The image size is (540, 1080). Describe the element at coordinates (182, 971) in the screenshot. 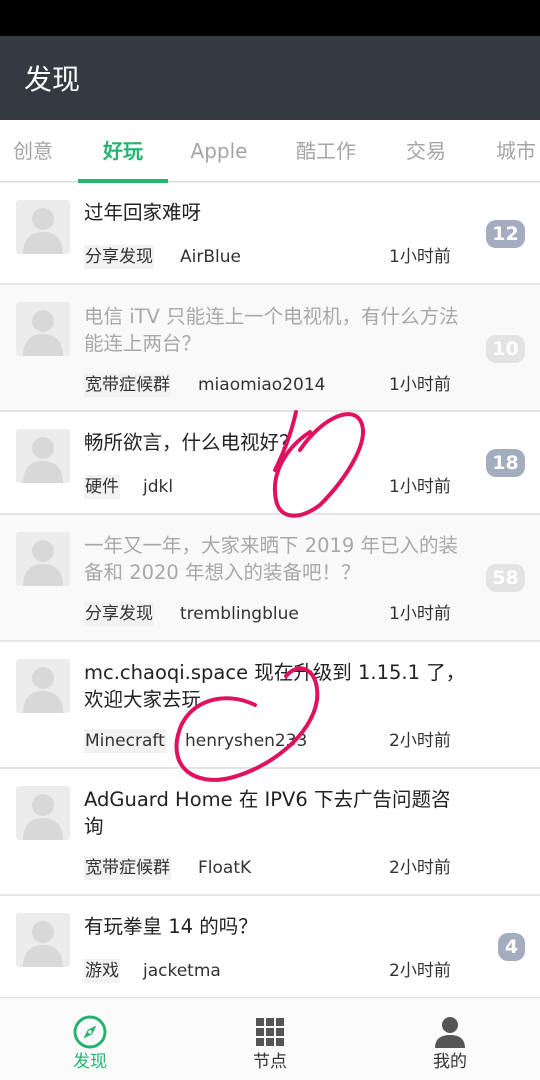

I see `topic-author: jacketma` at that location.